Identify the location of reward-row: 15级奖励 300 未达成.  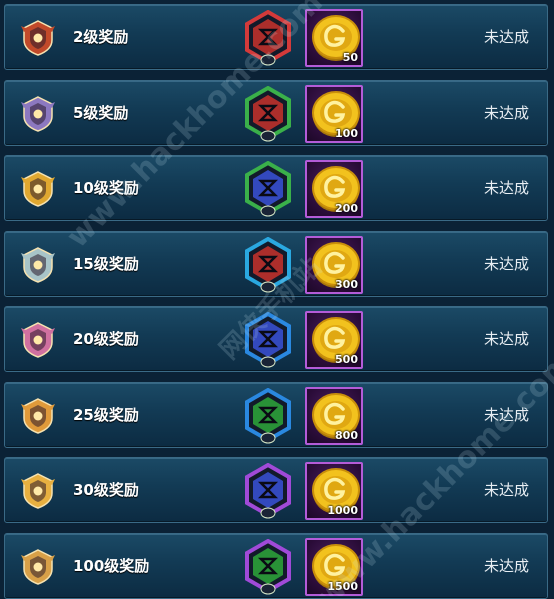
(276, 263).